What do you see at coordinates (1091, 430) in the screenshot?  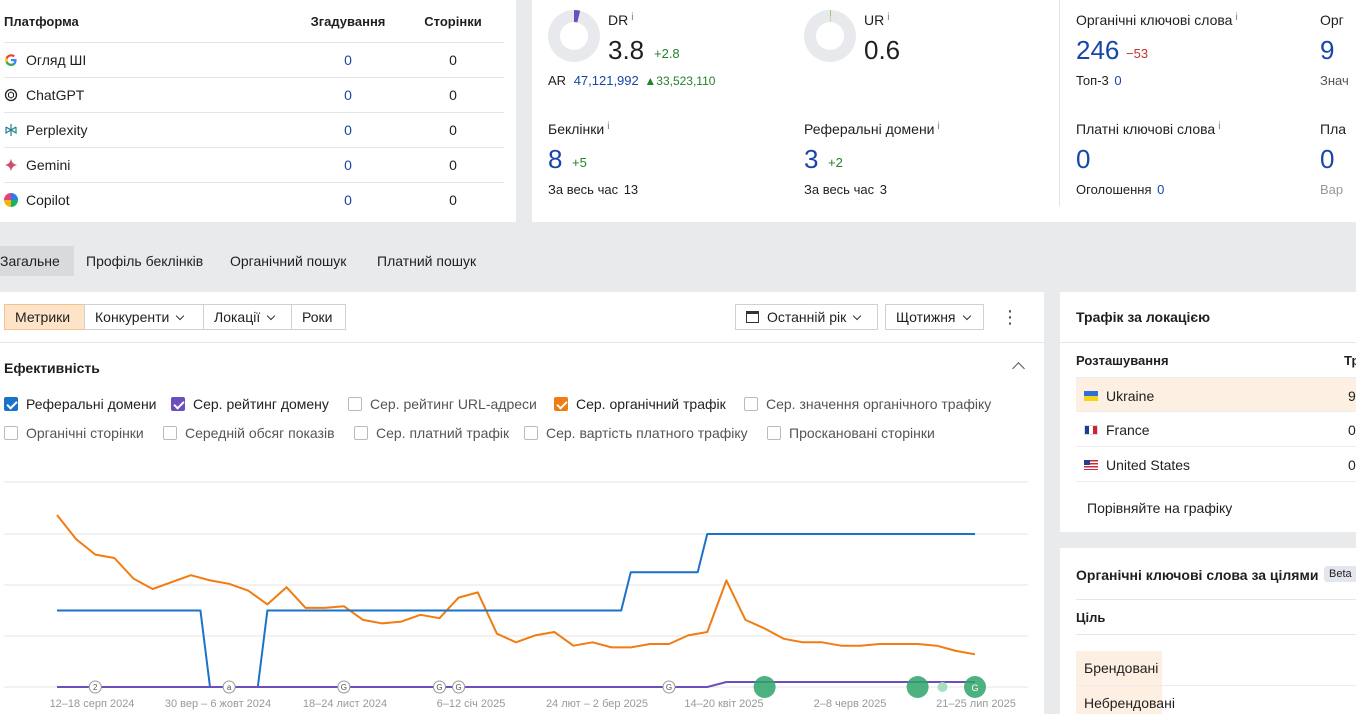 I see `flag-france-icon` at bounding box center [1091, 430].